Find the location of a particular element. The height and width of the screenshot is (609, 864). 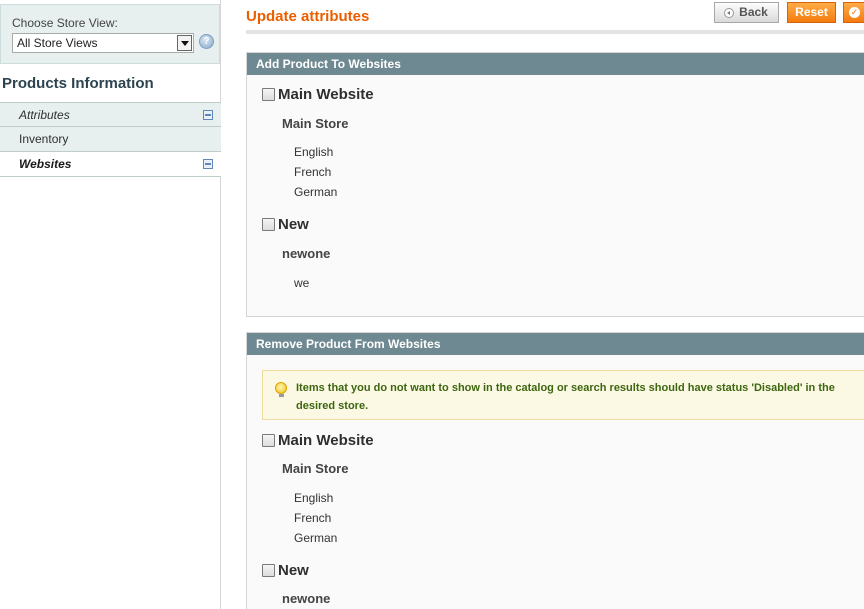

remove-main-website-checkbox is located at coordinates (268, 440).